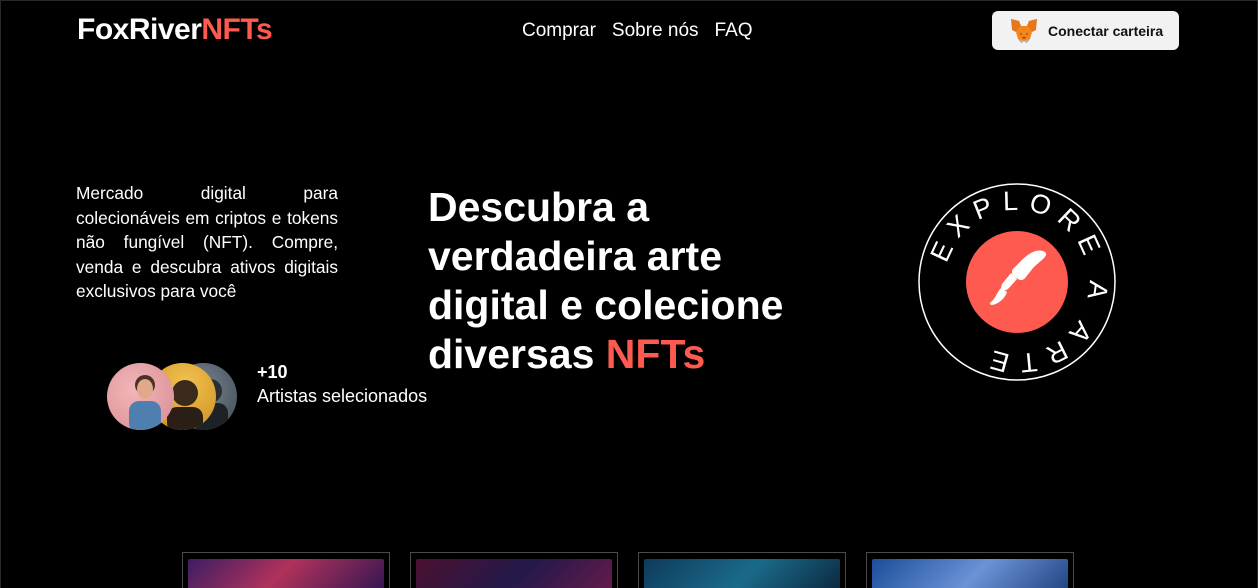 The width and height of the screenshot is (1258, 588). Describe the element at coordinates (559, 31) in the screenshot. I see `nav-link-comprar: Comprar` at that location.